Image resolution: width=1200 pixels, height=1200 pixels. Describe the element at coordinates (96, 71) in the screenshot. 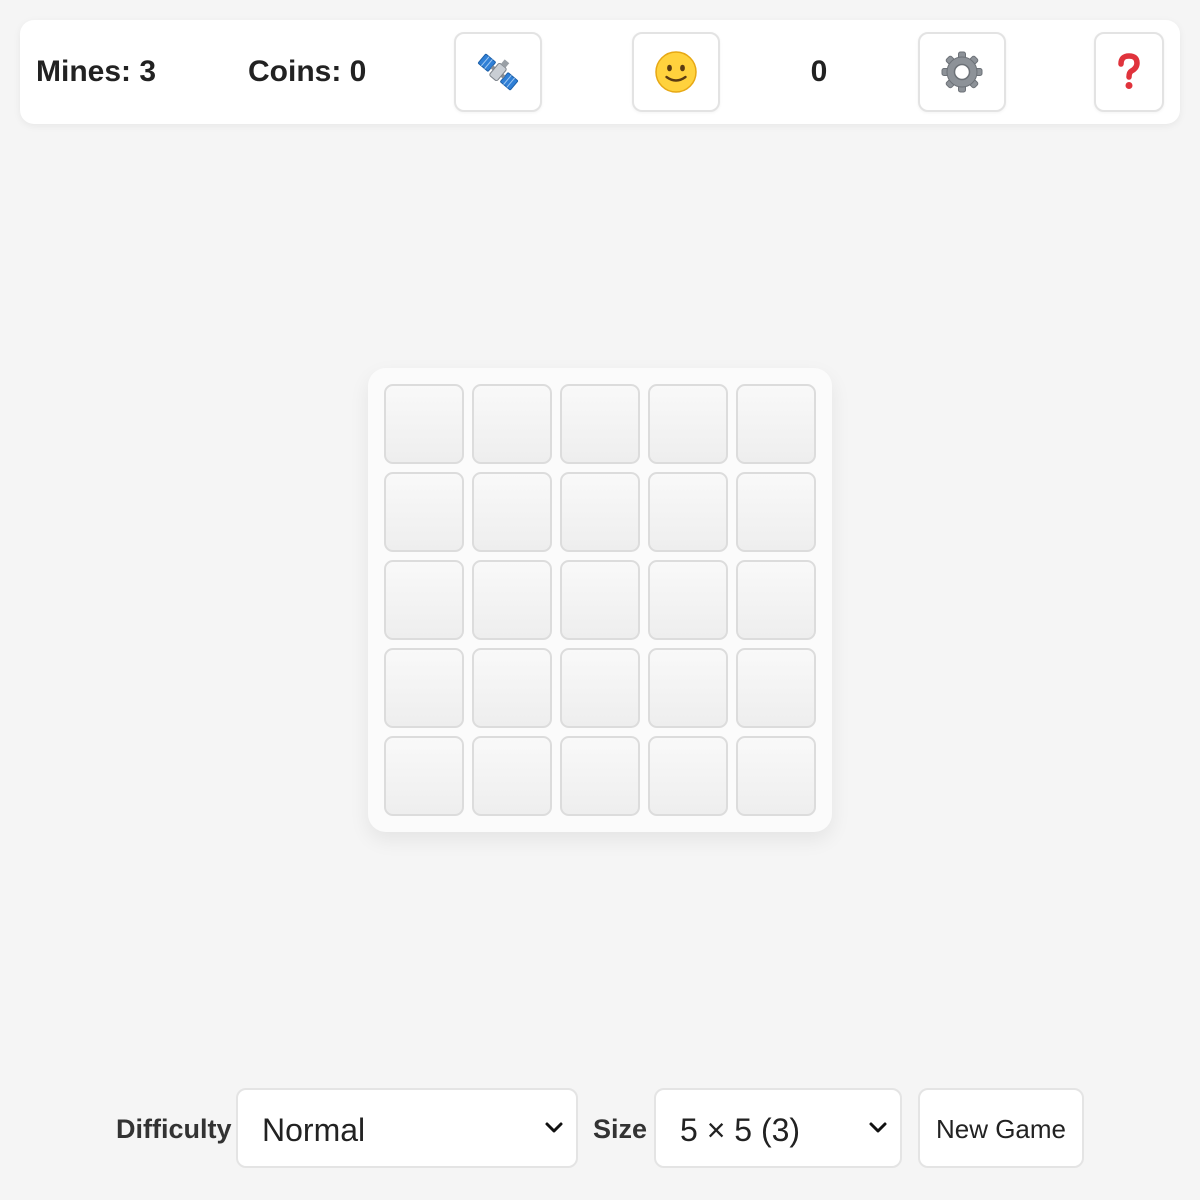

I see `mines-counter: Mines: 3` at that location.